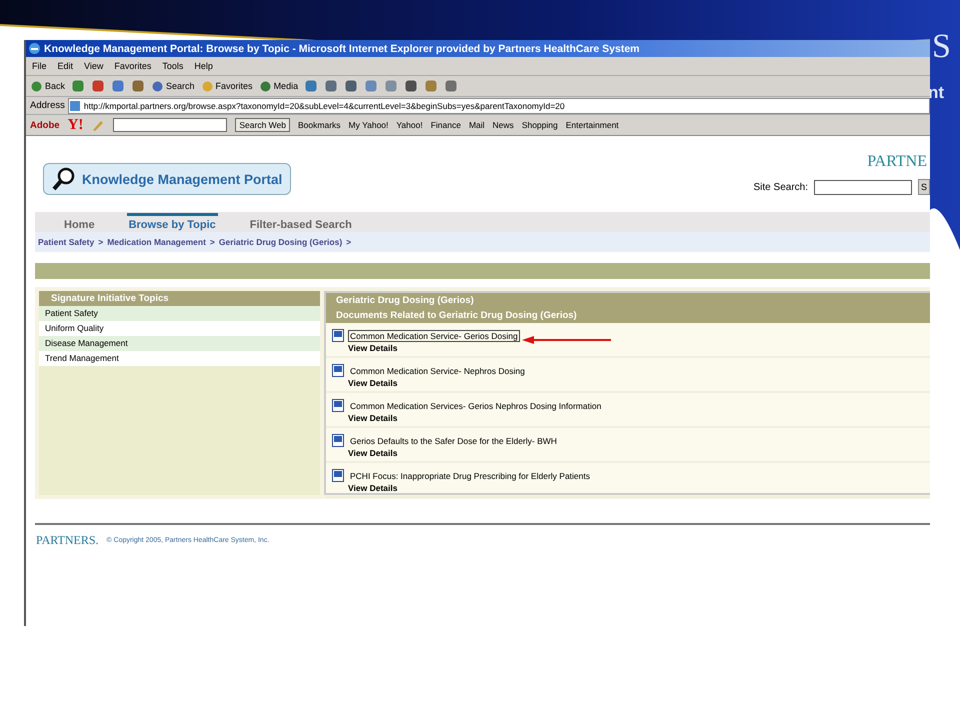  I want to click on document-link: Gerios Defaults to the Safer Dose for the Elderly- BWH, so click(453, 441).